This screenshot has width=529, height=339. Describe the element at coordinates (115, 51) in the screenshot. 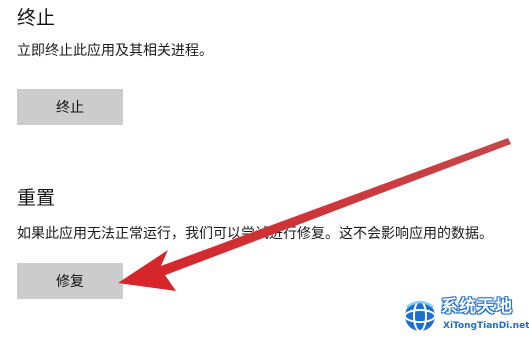

I see `terminate-description: 立即终止此应用及其相关进程。` at that location.